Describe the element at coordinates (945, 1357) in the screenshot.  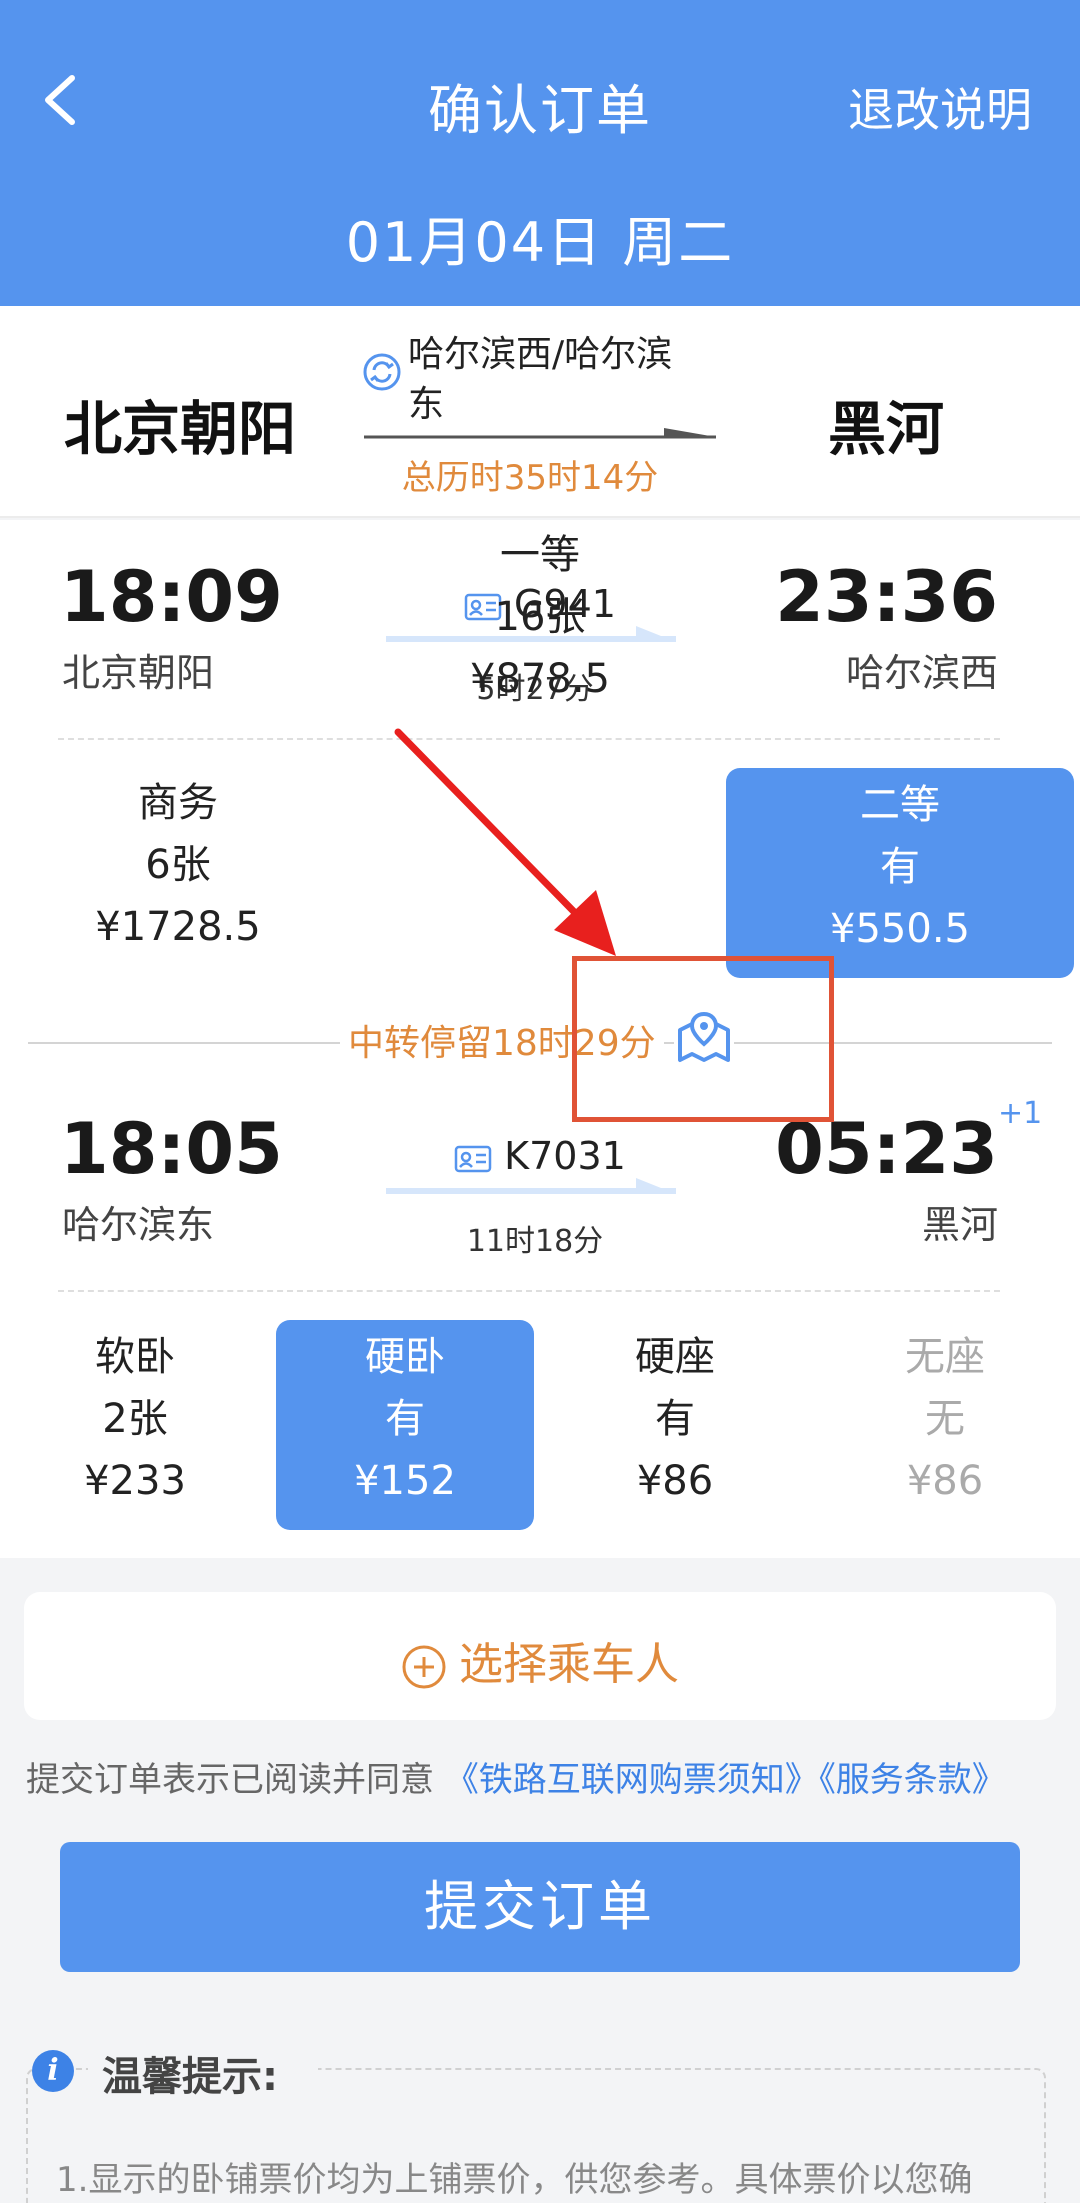
I see `seat-class: 无座` at that location.